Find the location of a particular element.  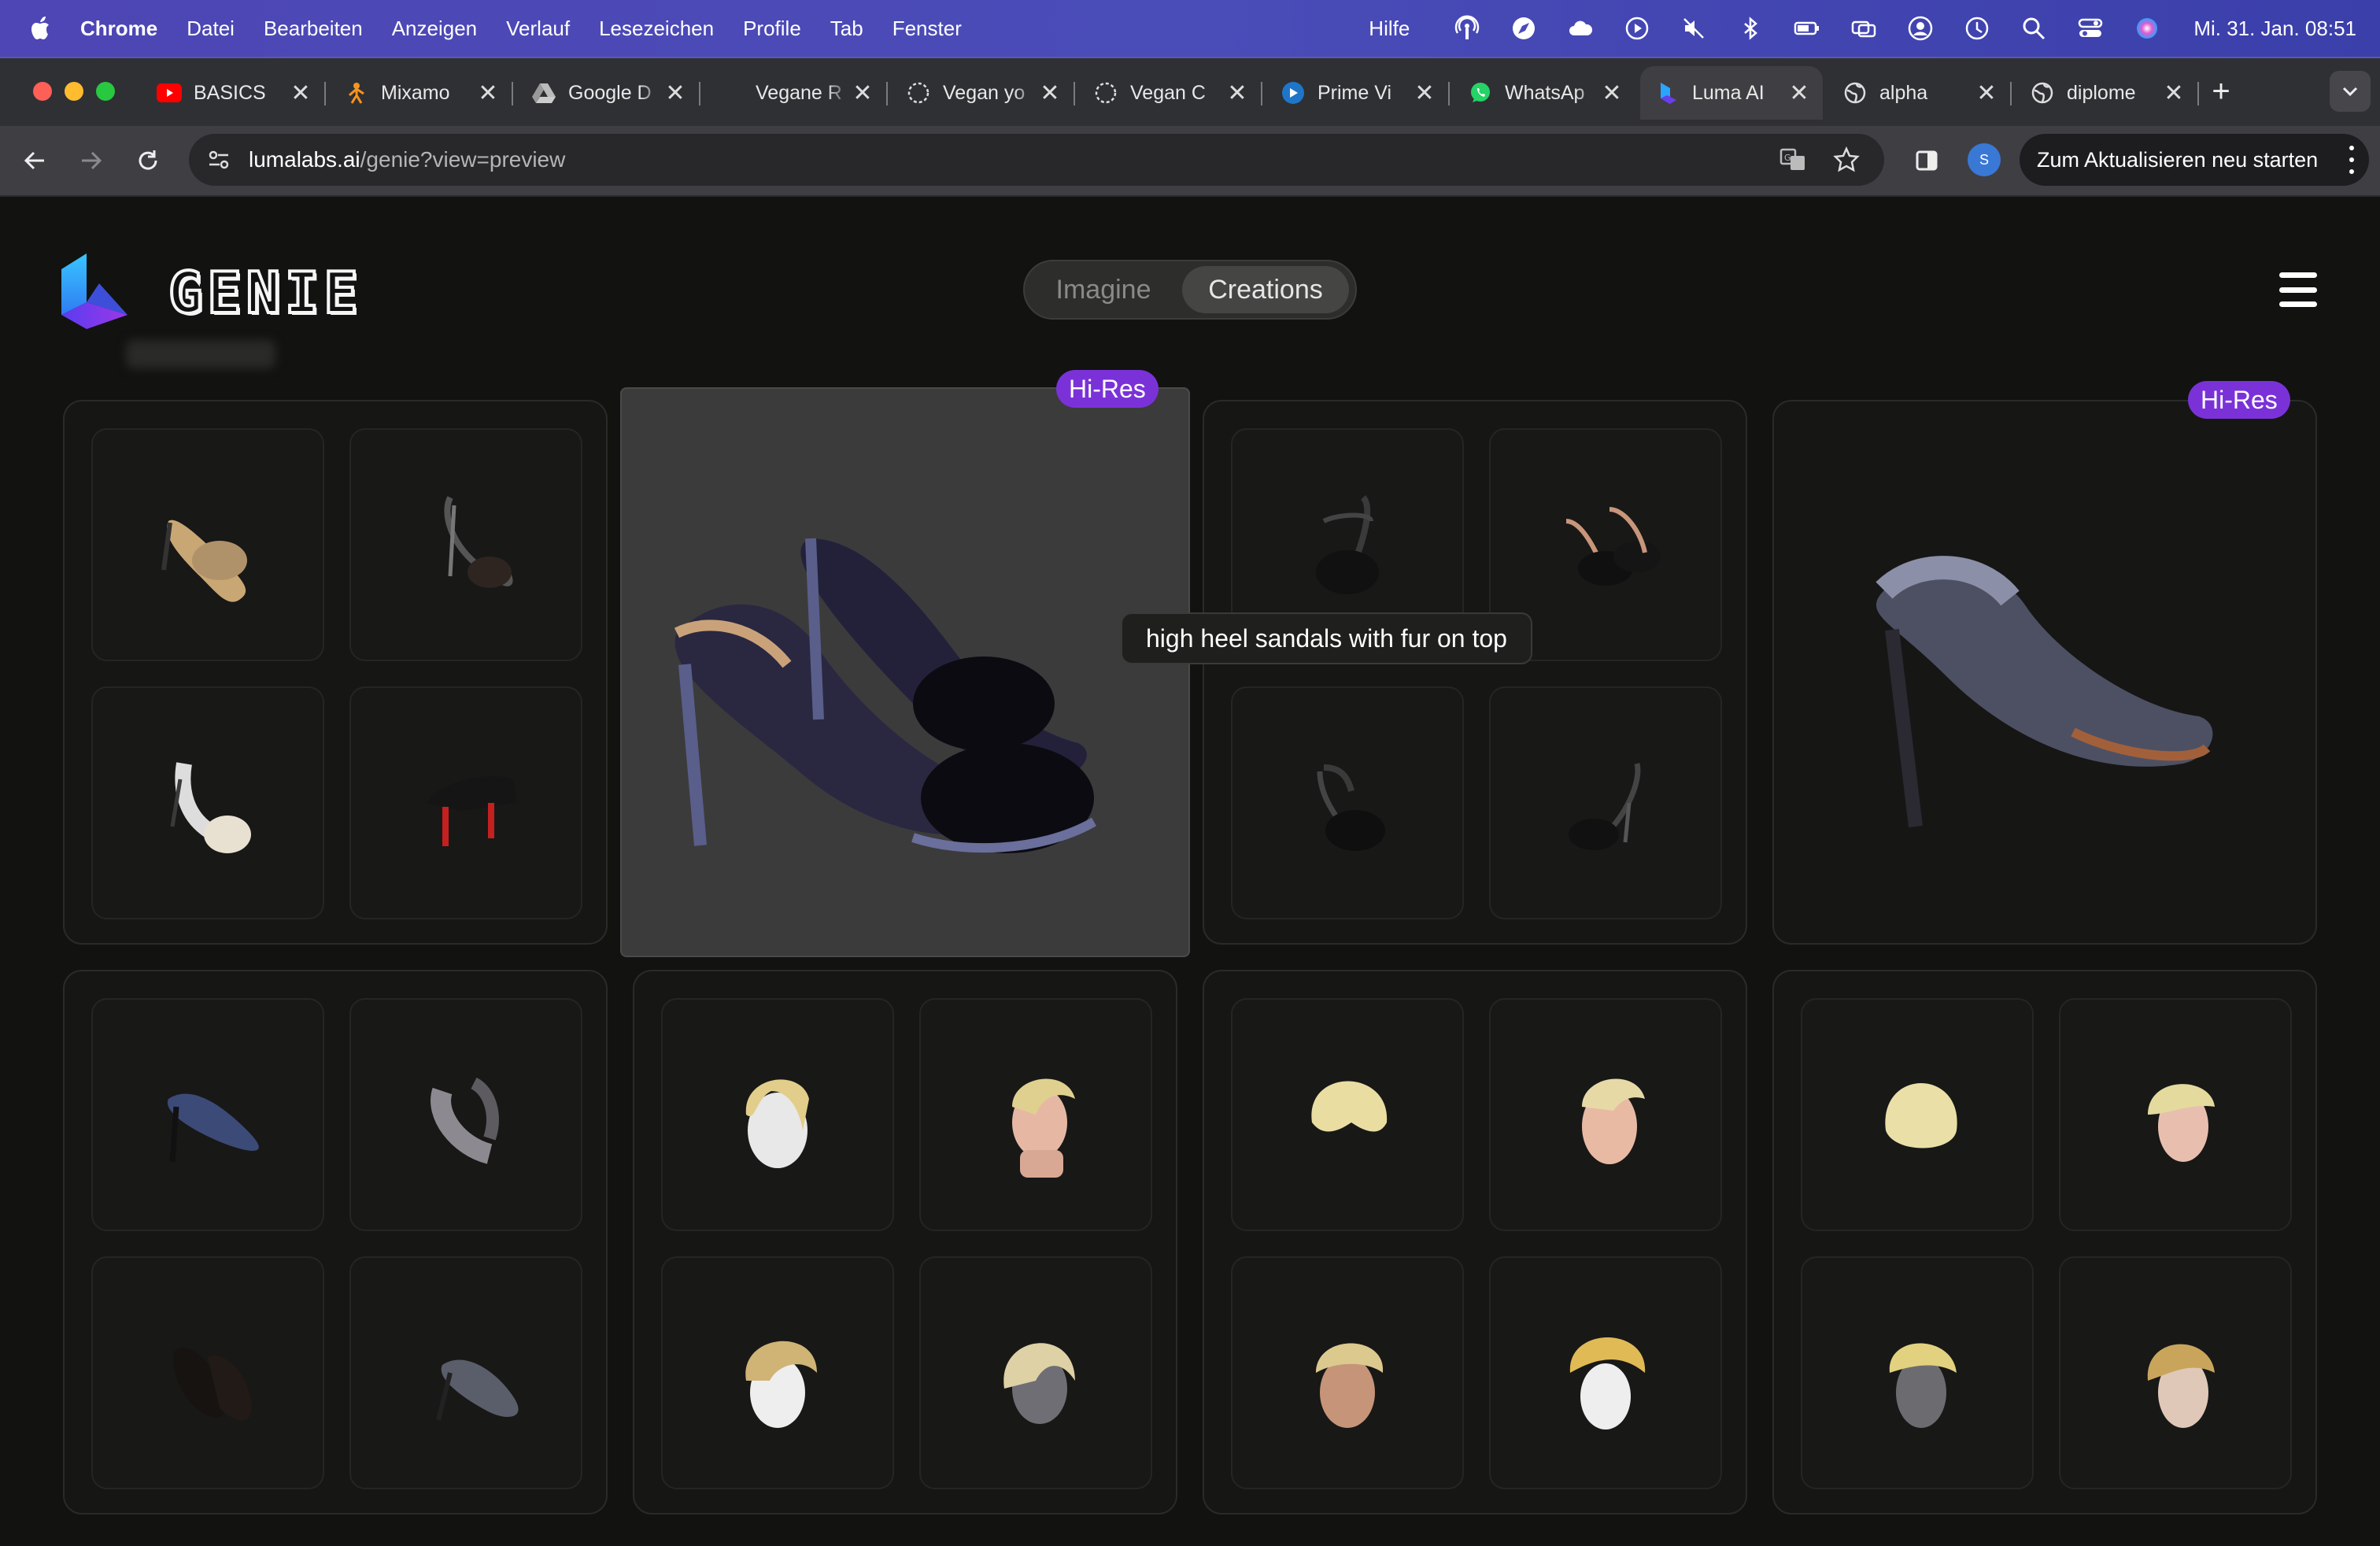

shoe-fur-tan-thumbnail is located at coordinates (207, 544).